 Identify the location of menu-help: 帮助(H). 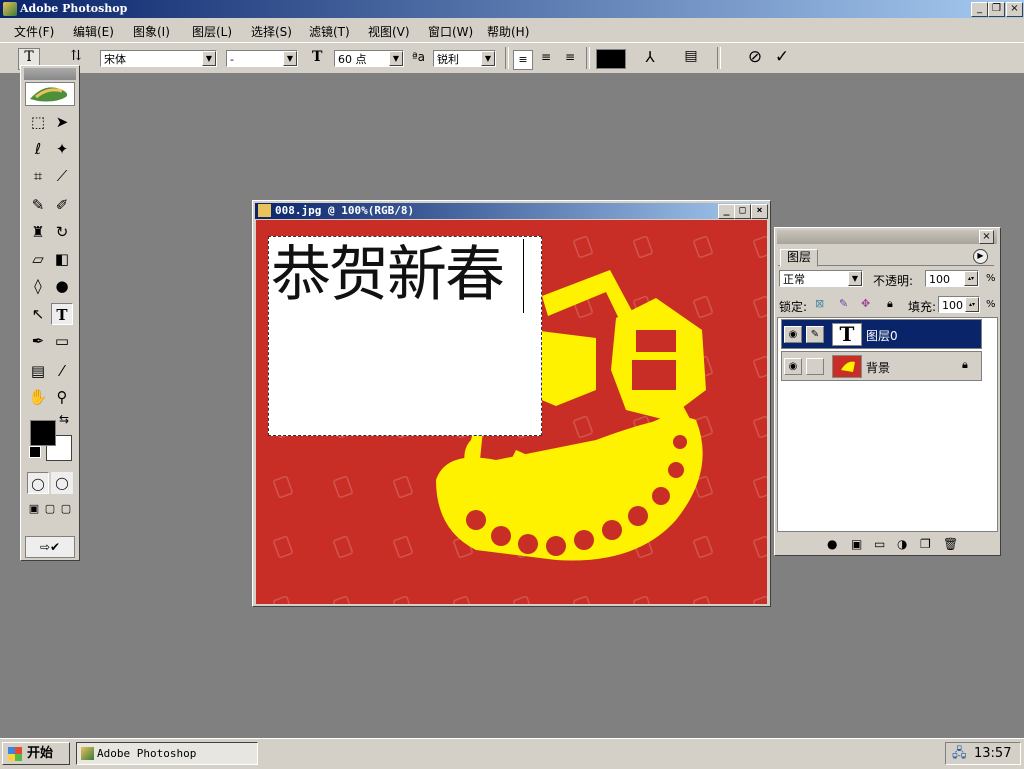
(508, 31).